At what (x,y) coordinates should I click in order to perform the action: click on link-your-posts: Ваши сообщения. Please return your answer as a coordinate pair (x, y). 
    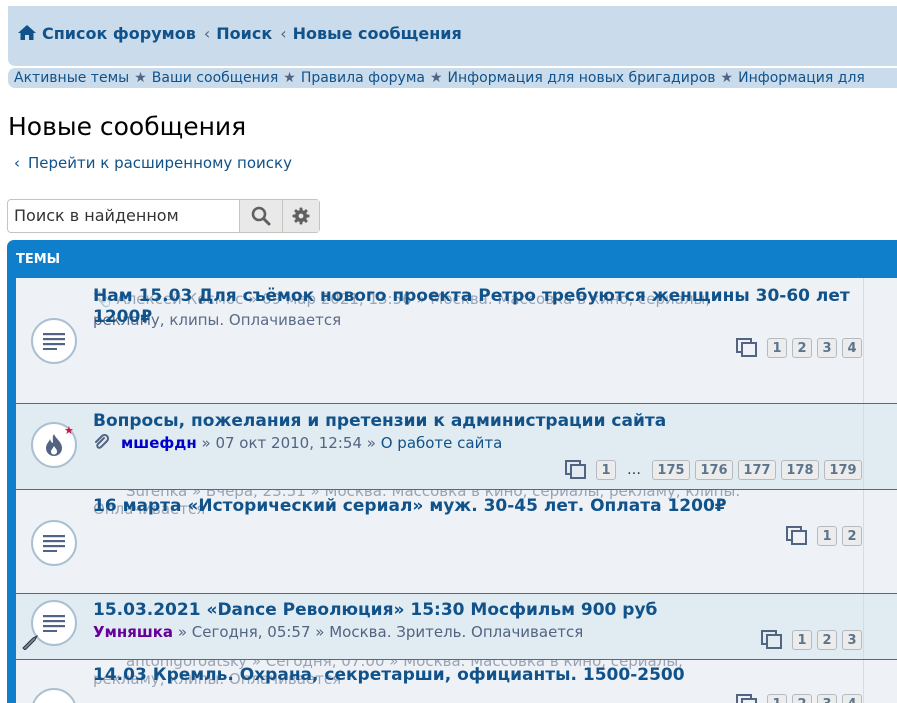
    Looking at the image, I should click on (215, 78).